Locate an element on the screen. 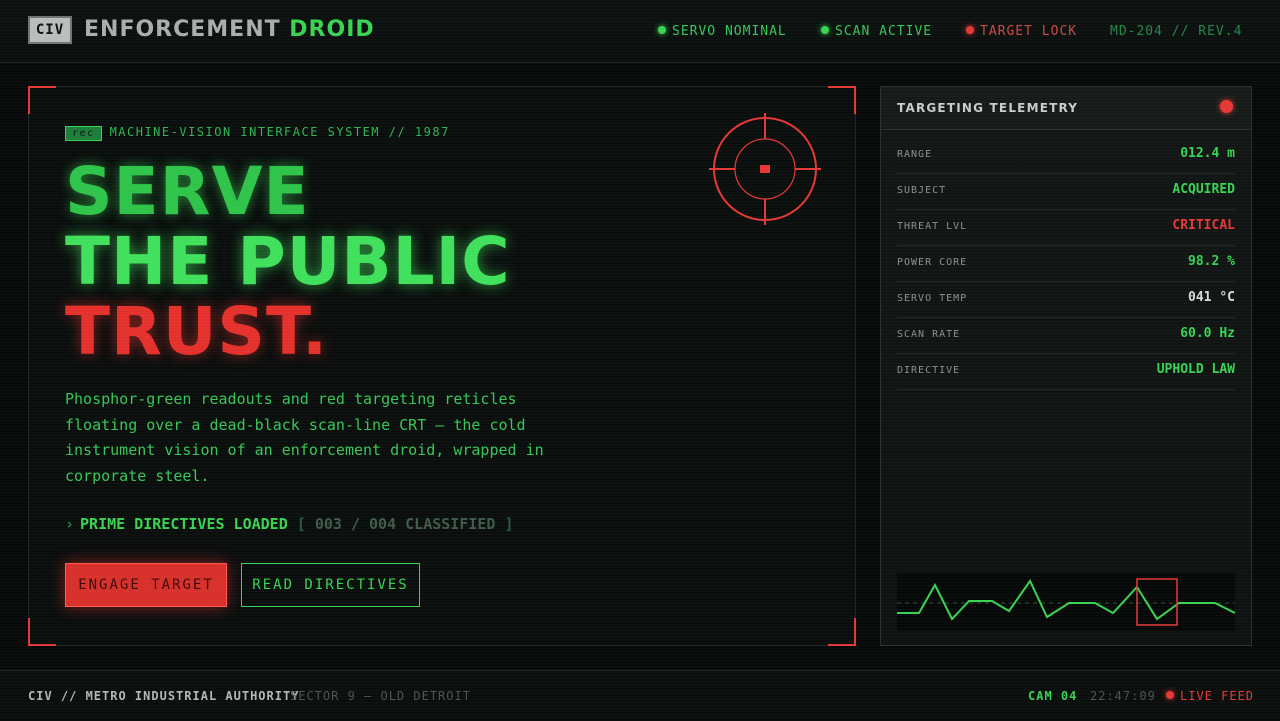 The width and height of the screenshot is (1280, 721). telemetry-label: SERVO TEMP is located at coordinates (932, 298).